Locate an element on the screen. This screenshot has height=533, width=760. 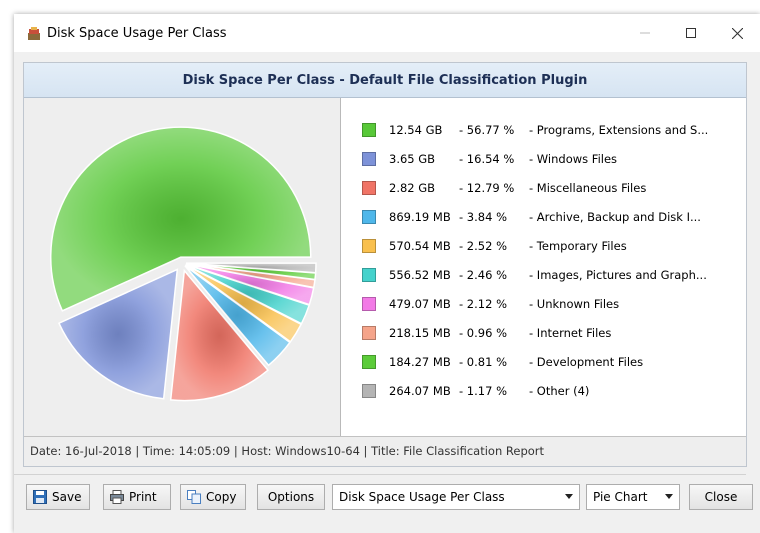
separator is located at coordinates (380, 474).